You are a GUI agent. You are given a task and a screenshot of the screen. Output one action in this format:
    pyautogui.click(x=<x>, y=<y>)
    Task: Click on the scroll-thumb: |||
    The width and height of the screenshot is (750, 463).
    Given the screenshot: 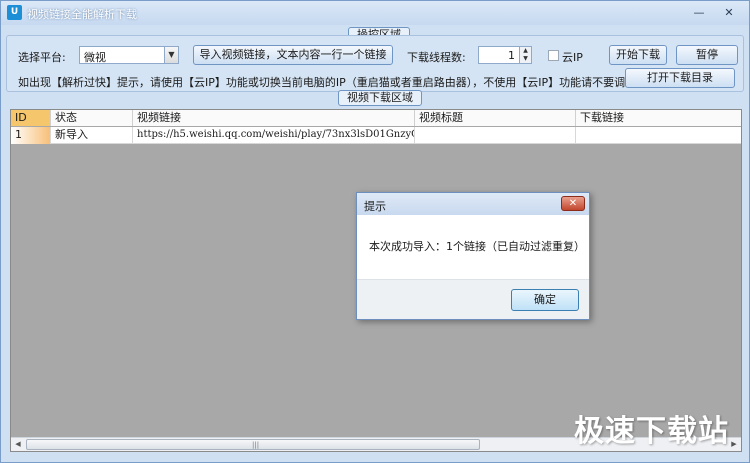 What is the action you would take?
    pyautogui.click(x=253, y=444)
    